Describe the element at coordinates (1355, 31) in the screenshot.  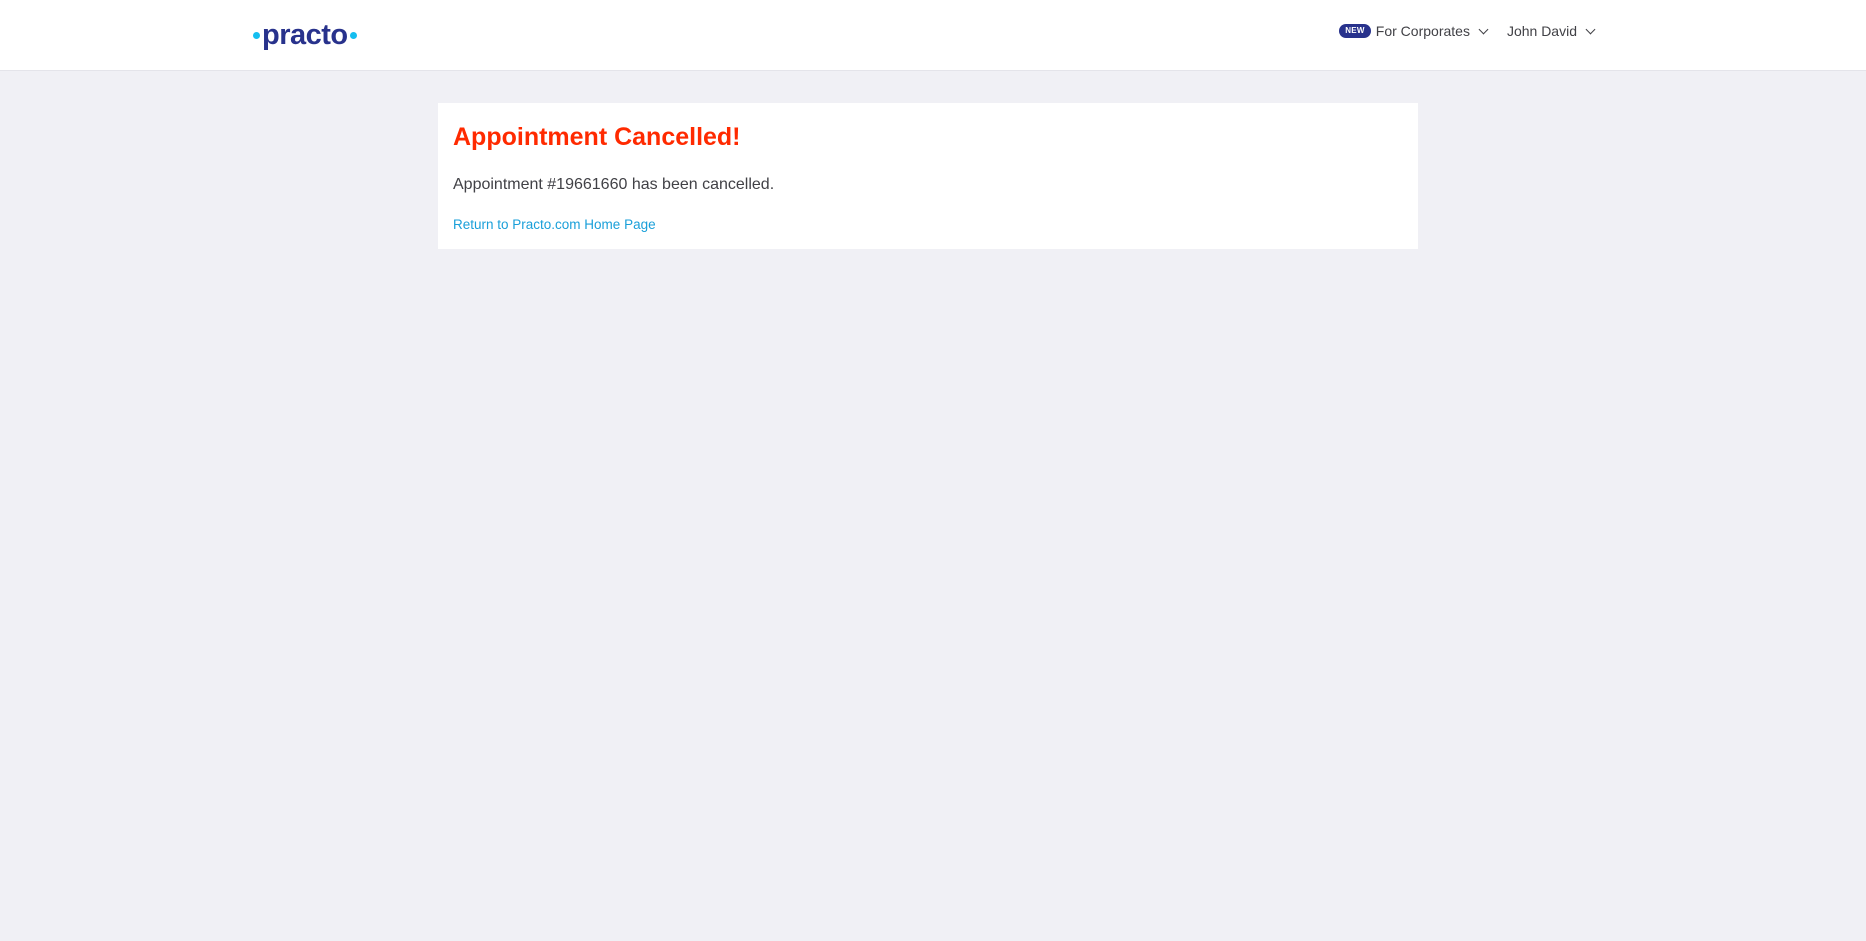
I see `new-badge: NEW` at that location.